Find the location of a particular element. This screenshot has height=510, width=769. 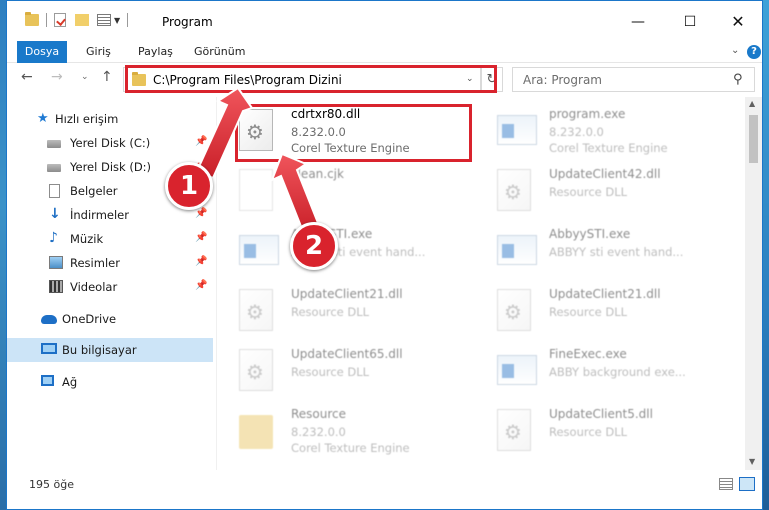

expand-ribbon-icon: ⌄ is located at coordinates (735, 50).